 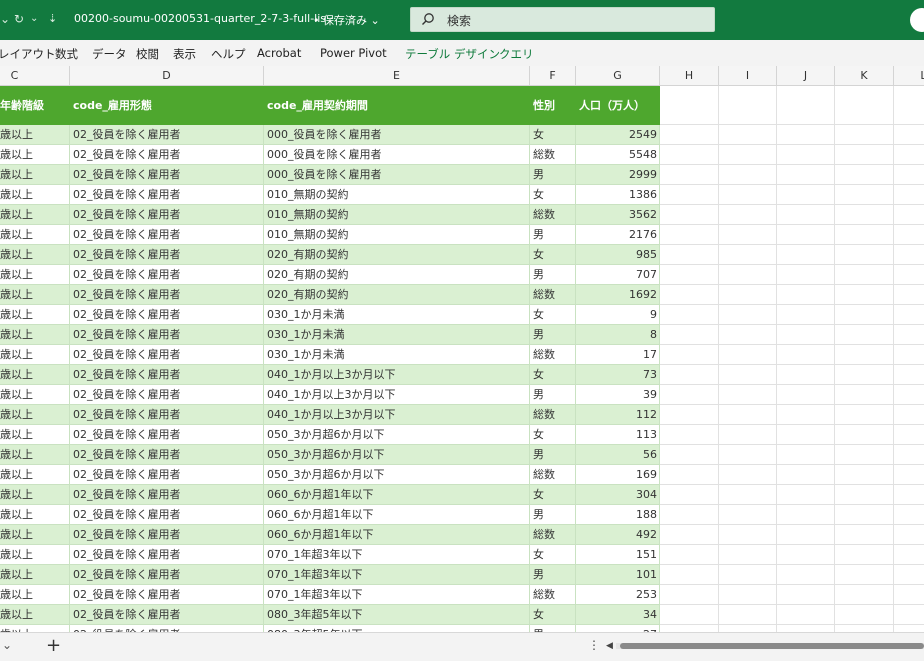 What do you see at coordinates (553, 75) in the screenshot?
I see `column-header-f: F` at bounding box center [553, 75].